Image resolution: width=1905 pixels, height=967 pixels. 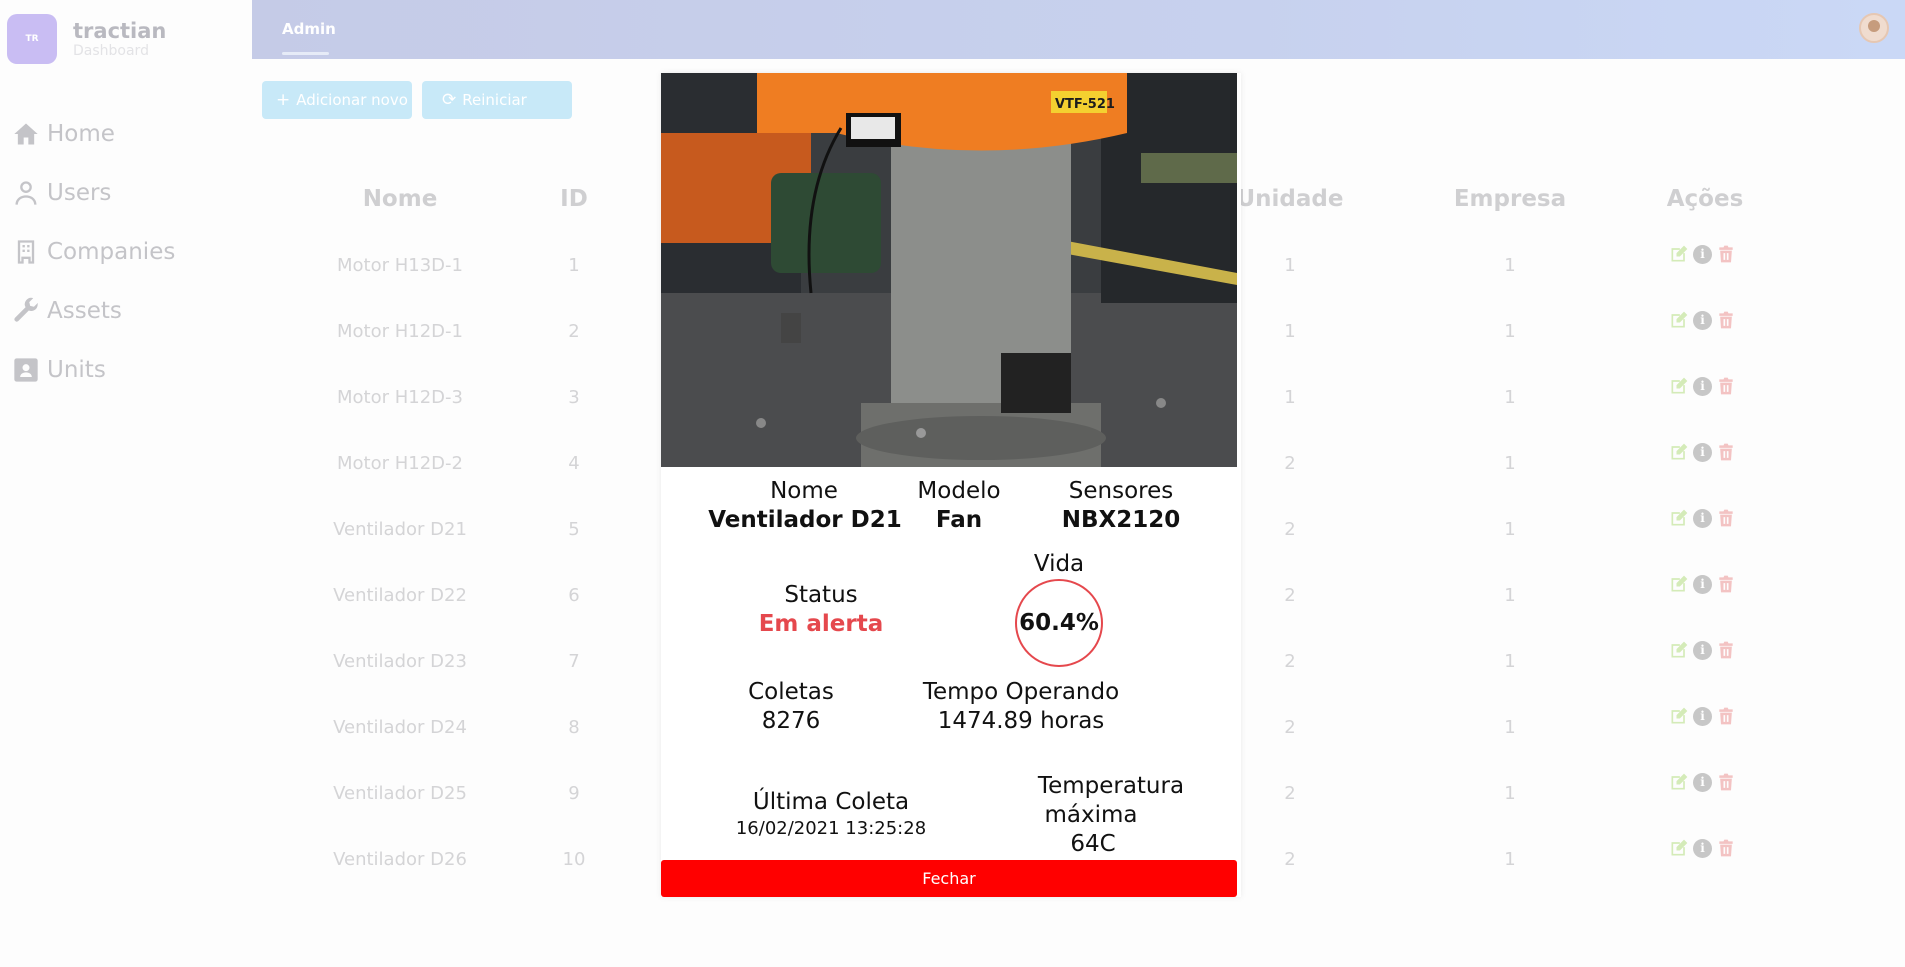 I want to click on home-icon, so click(x=26, y=133).